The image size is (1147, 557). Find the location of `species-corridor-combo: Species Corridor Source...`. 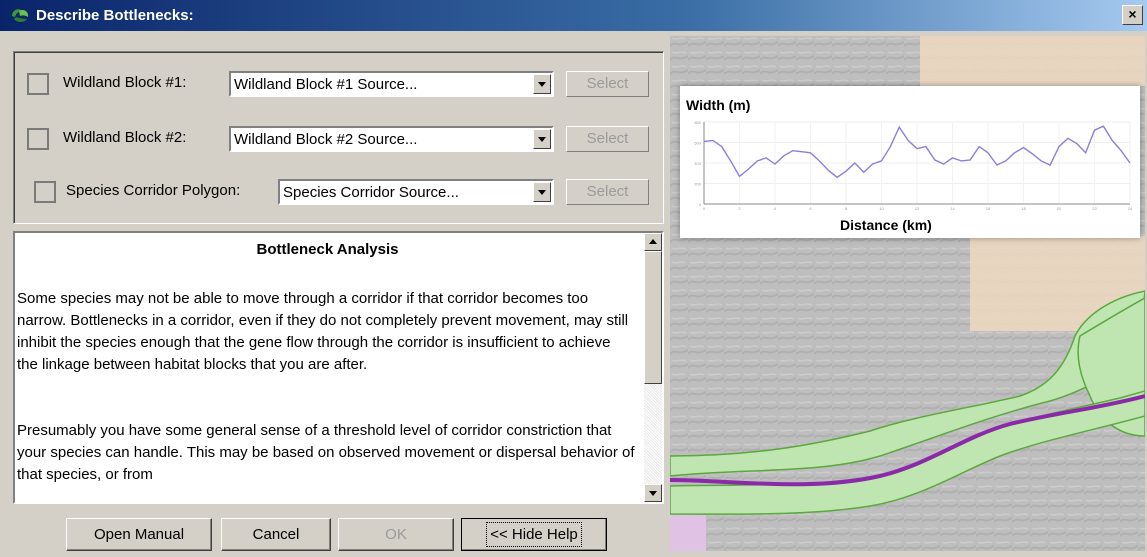

species-corridor-combo: Species Corridor Source... is located at coordinates (416, 192).